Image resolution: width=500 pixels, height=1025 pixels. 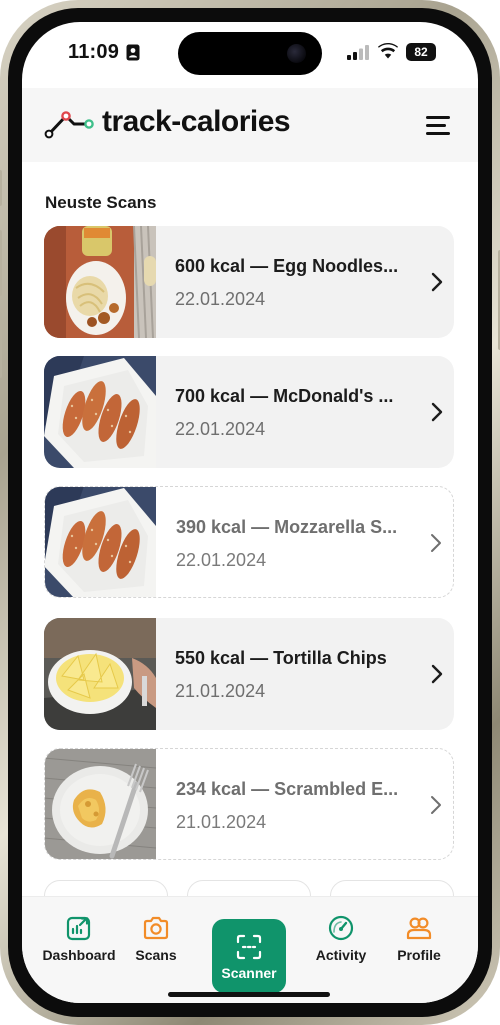 What do you see at coordinates (94, 52) in the screenshot?
I see `status-time: 11:09` at bounding box center [94, 52].